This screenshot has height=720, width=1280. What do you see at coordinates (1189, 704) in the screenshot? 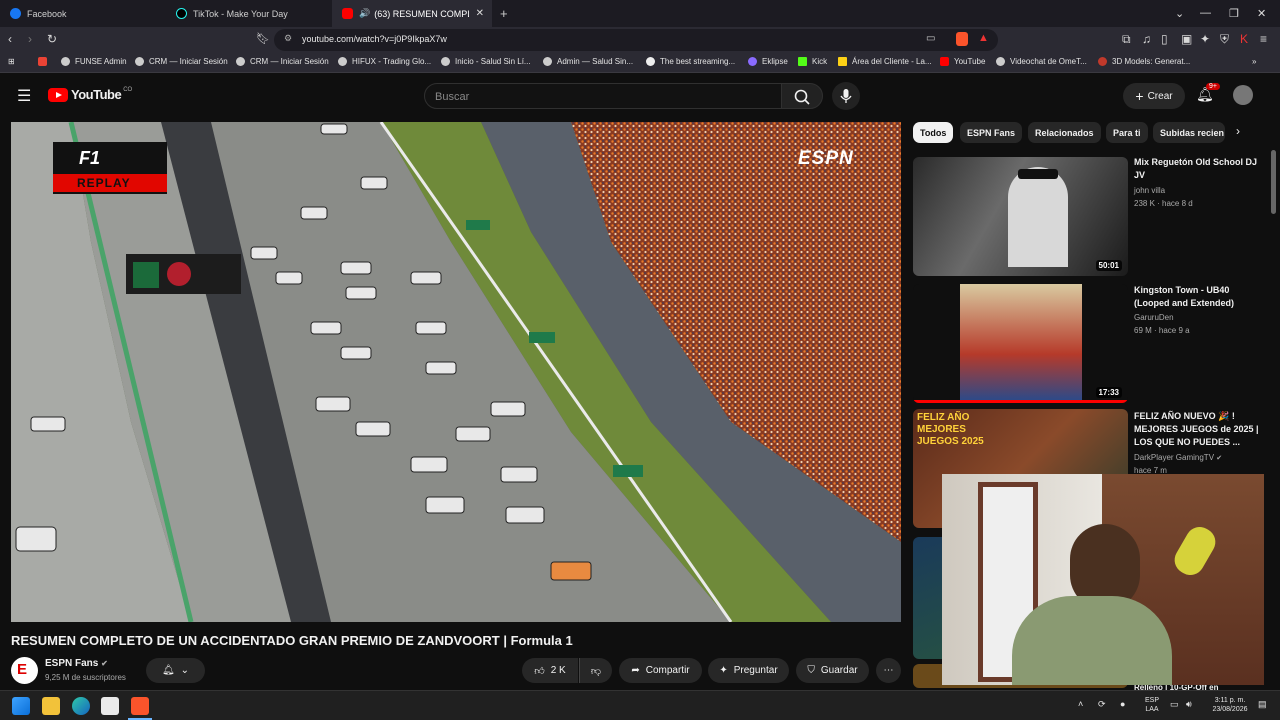
I see `volume-icon: 🔊︎` at bounding box center [1189, 704].